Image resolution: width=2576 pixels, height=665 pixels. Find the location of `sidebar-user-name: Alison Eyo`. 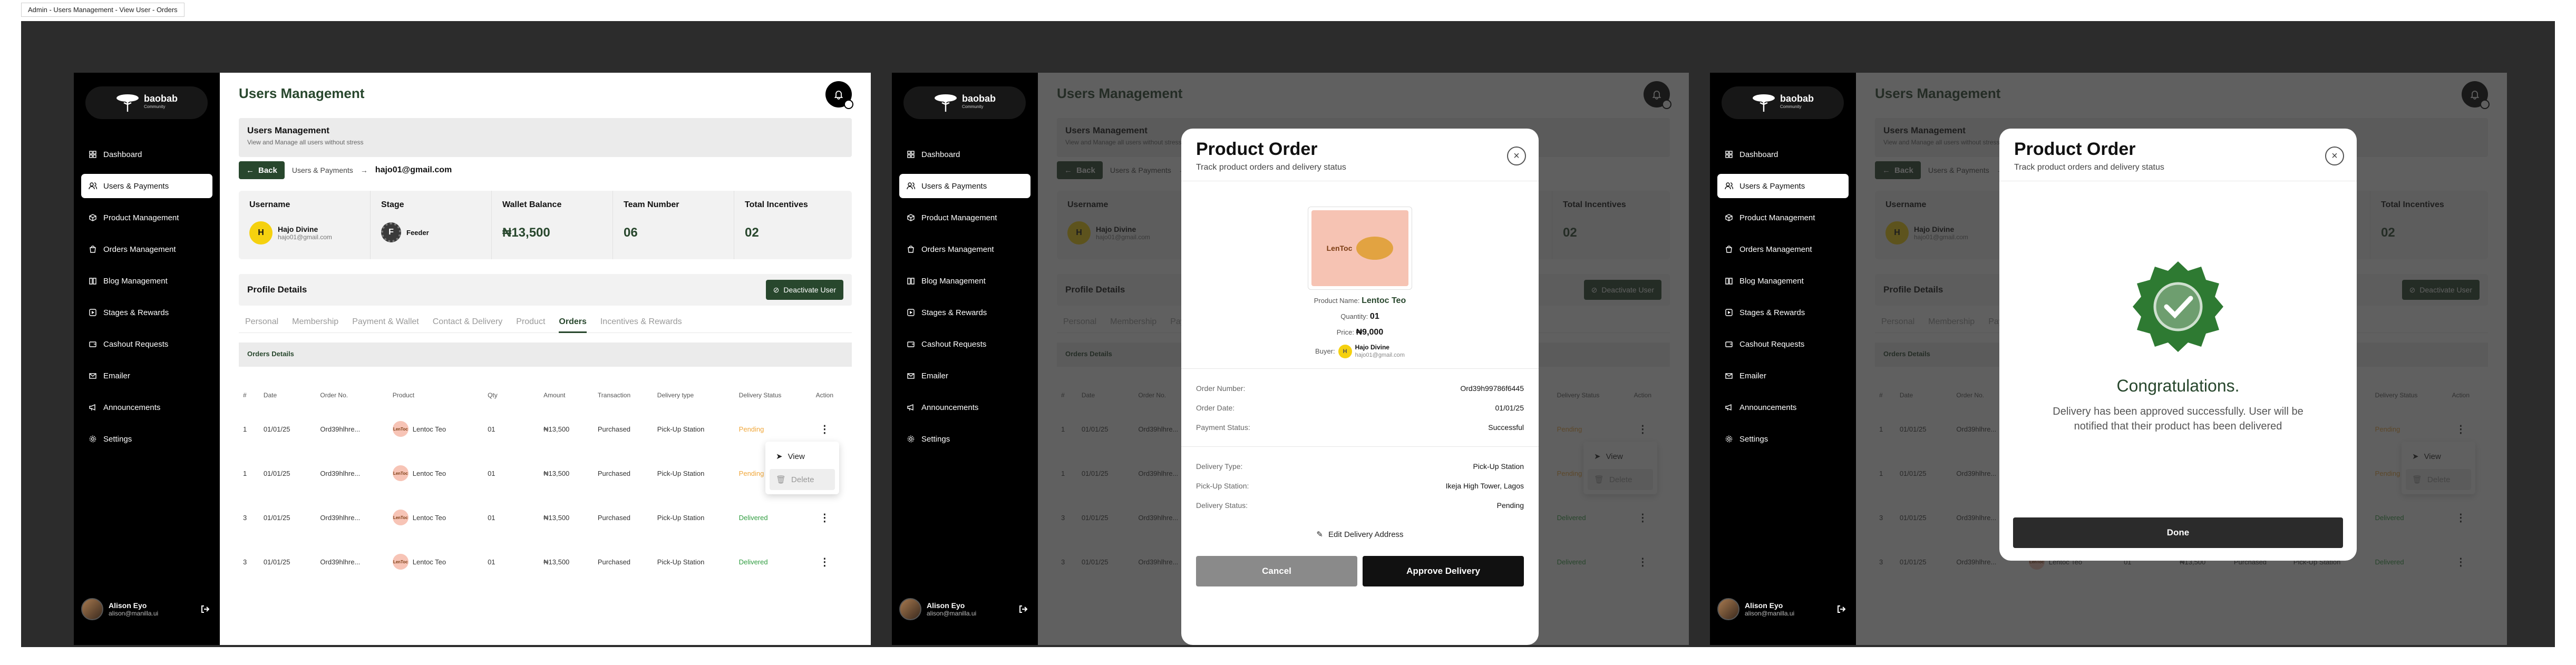

sidebar-user-name: Alison Eyo is located at coordinates (1764, 606).